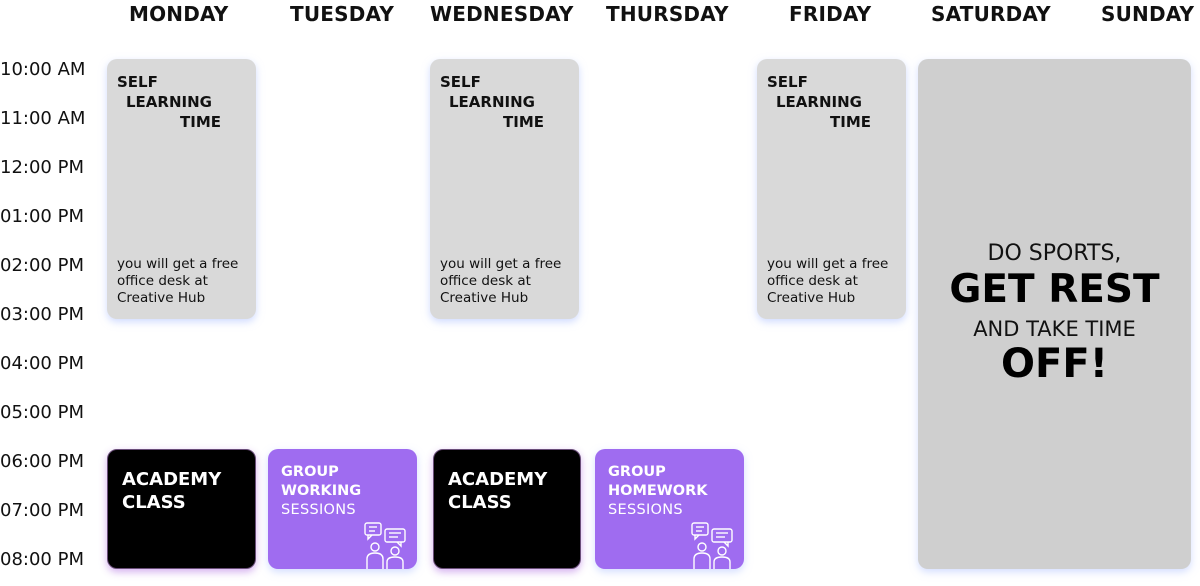 The width and height of the screenshot is (1200, 586). I want to click on academy-class-block-wednesday: ACADEMY CLASS, so click(507, 509).